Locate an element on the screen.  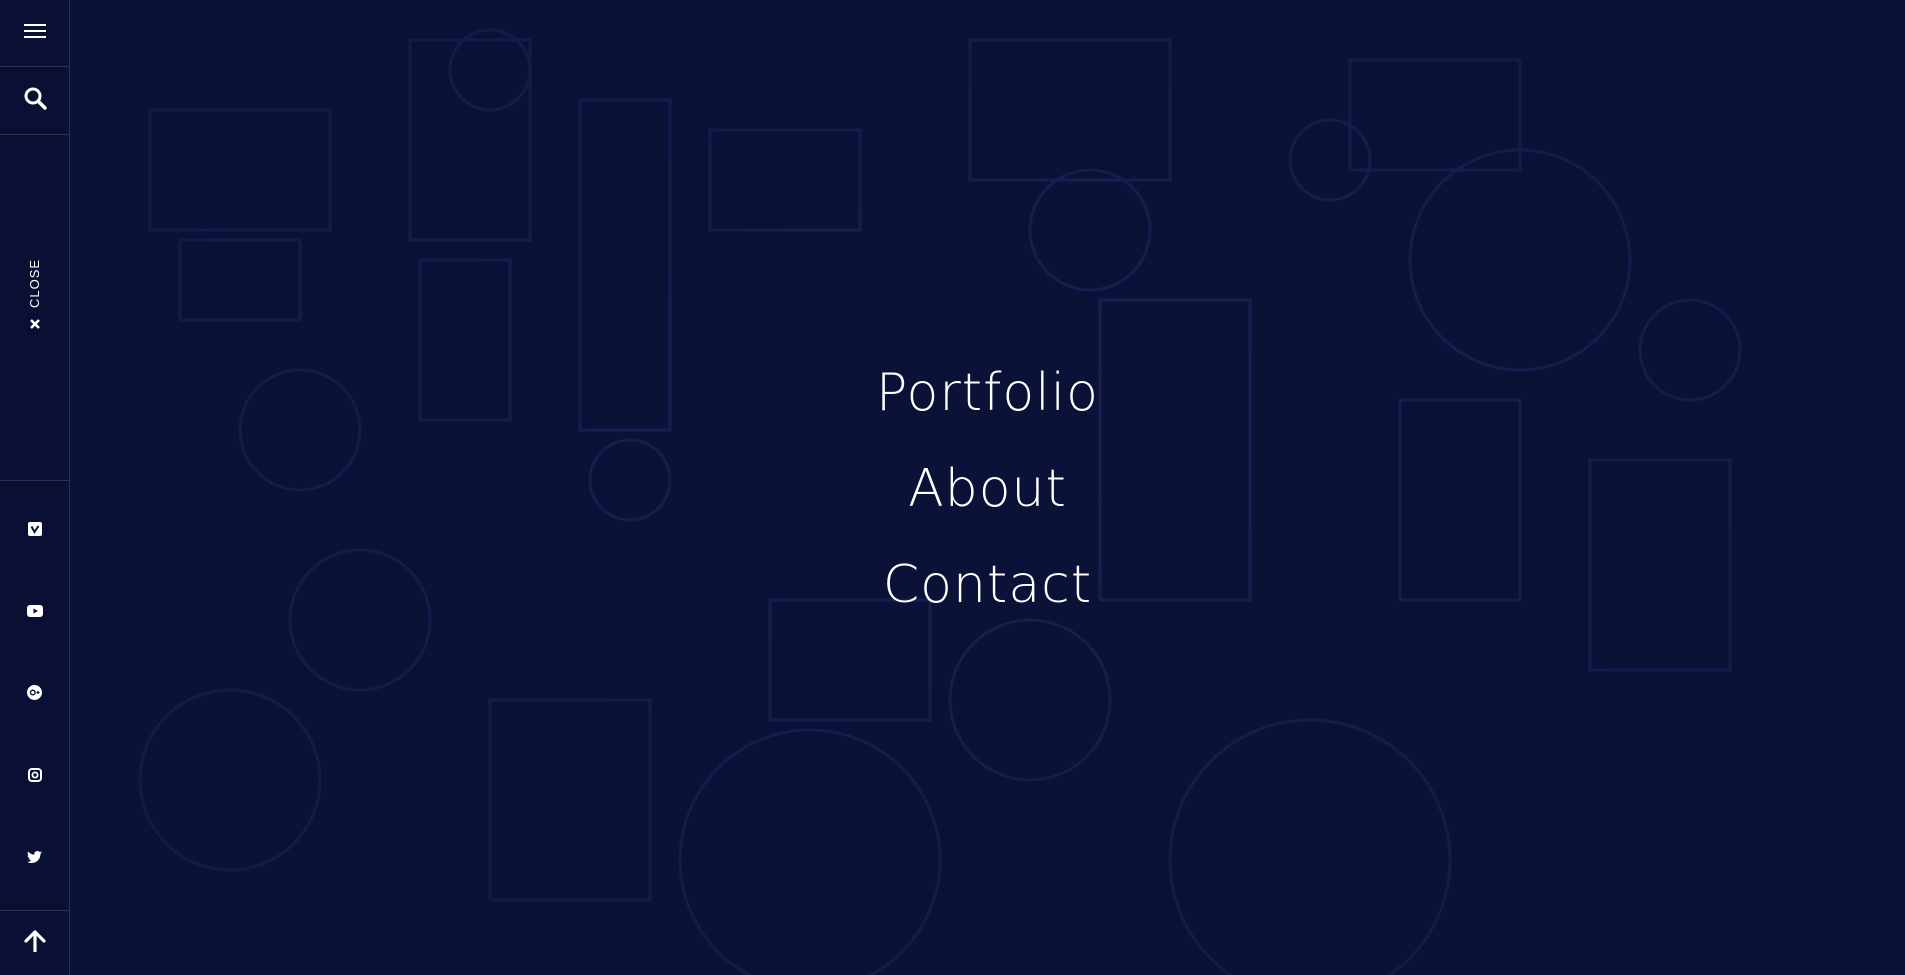
scroll-to-top-button is located at coordinates (34, 943).